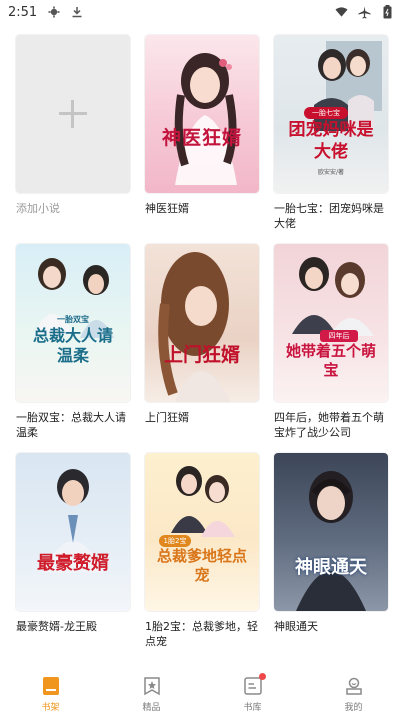  What do you see at coordinates (76, 12) in the screenshot?
I see `download-icon` at bounding box center [76, 12].